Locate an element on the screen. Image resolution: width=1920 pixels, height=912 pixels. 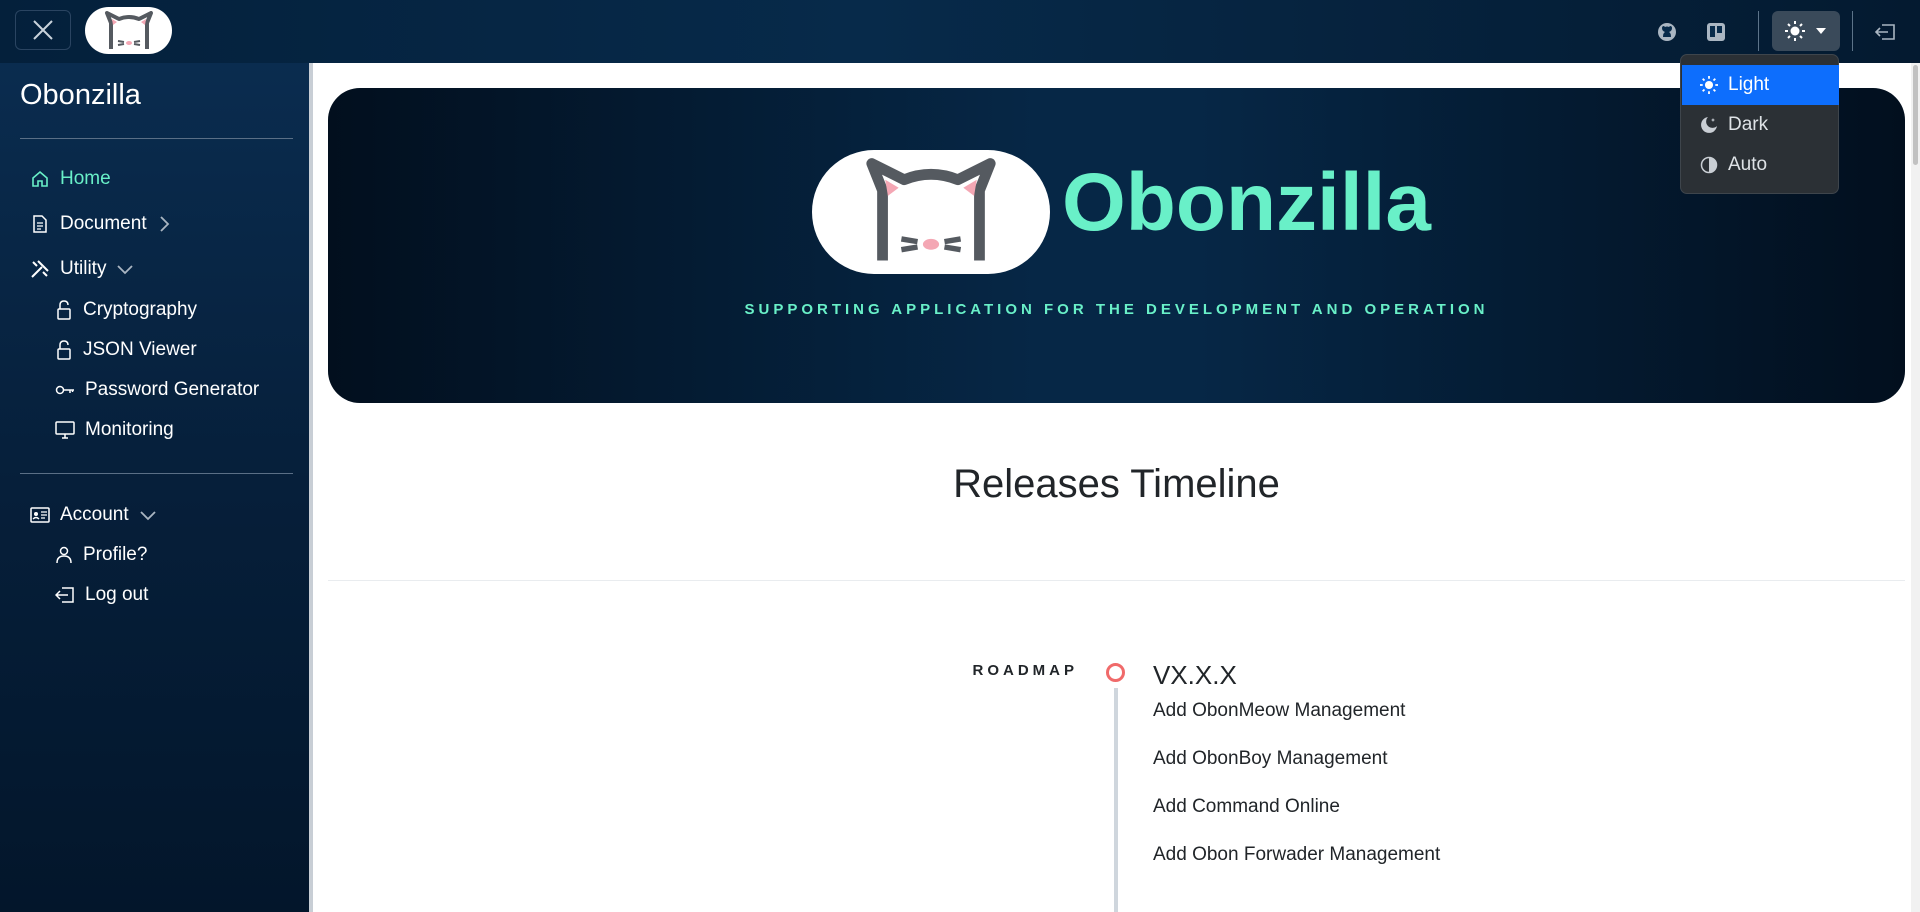
sidebar-item-label: Cryptography is located at coordinates (140, 309).